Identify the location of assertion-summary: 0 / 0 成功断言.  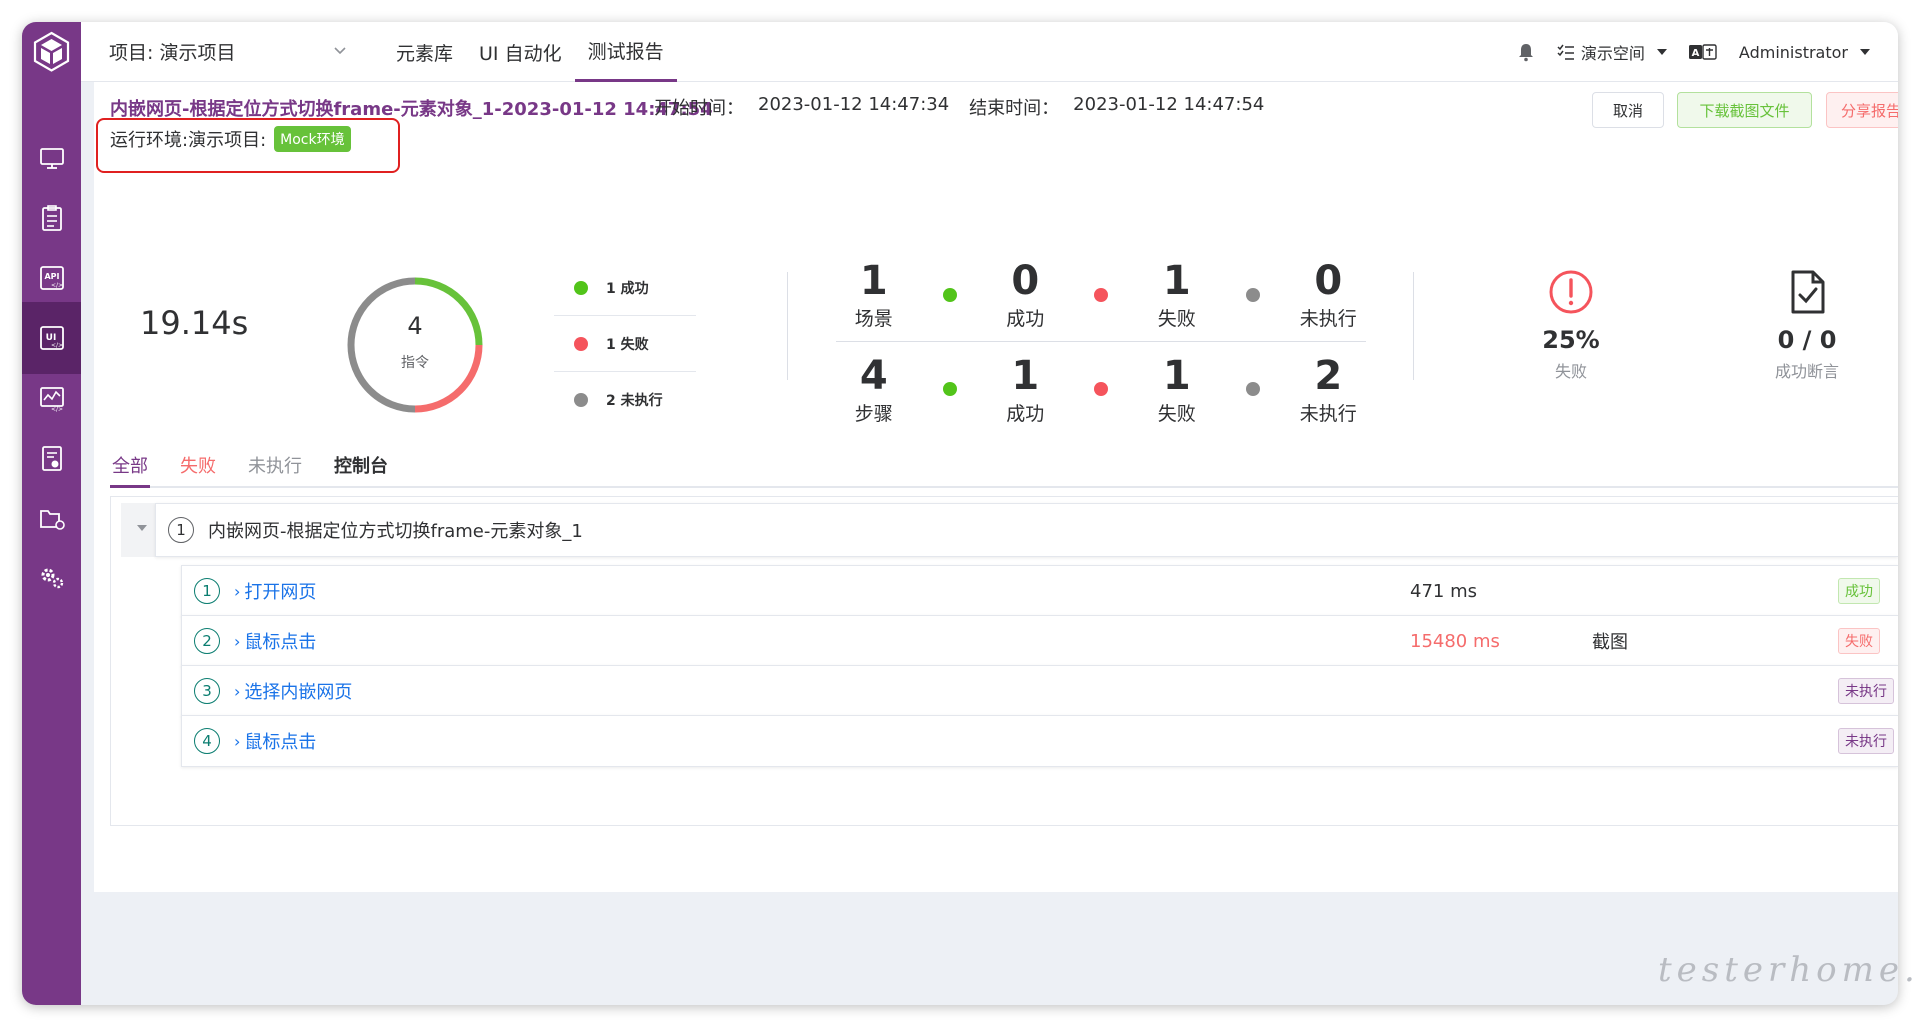
(1807, 325).